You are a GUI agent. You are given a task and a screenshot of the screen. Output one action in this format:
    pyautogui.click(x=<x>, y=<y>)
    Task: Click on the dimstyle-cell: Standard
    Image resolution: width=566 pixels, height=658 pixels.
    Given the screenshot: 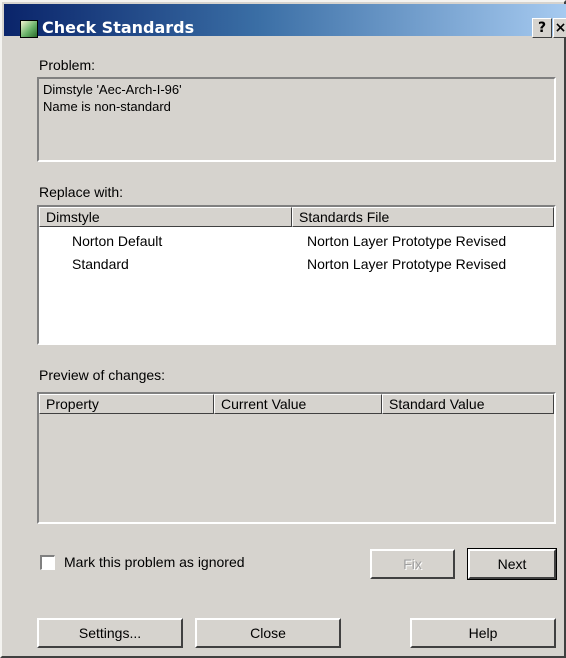 What is the action you would take?
    pyautogui.click(x=100, y=264)
    